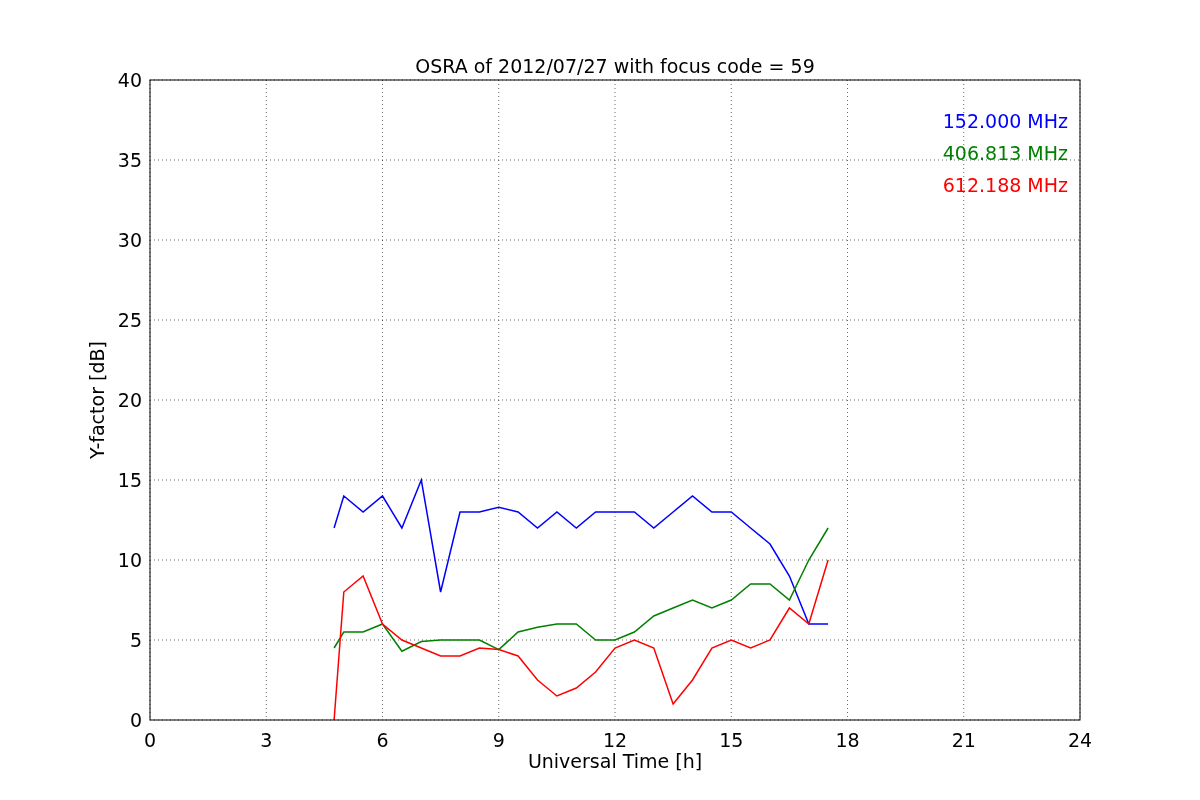 Image resolution: width=1200 pixels, height=800 pixels. I want to click on tick-label: 21, so click(963, 740).